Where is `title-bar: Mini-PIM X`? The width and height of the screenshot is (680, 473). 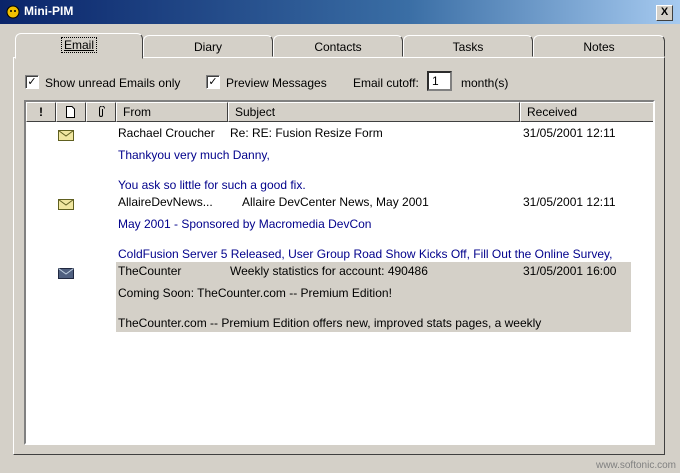
title-bar: Mini-PIM X is located at coordinates (340, 12).